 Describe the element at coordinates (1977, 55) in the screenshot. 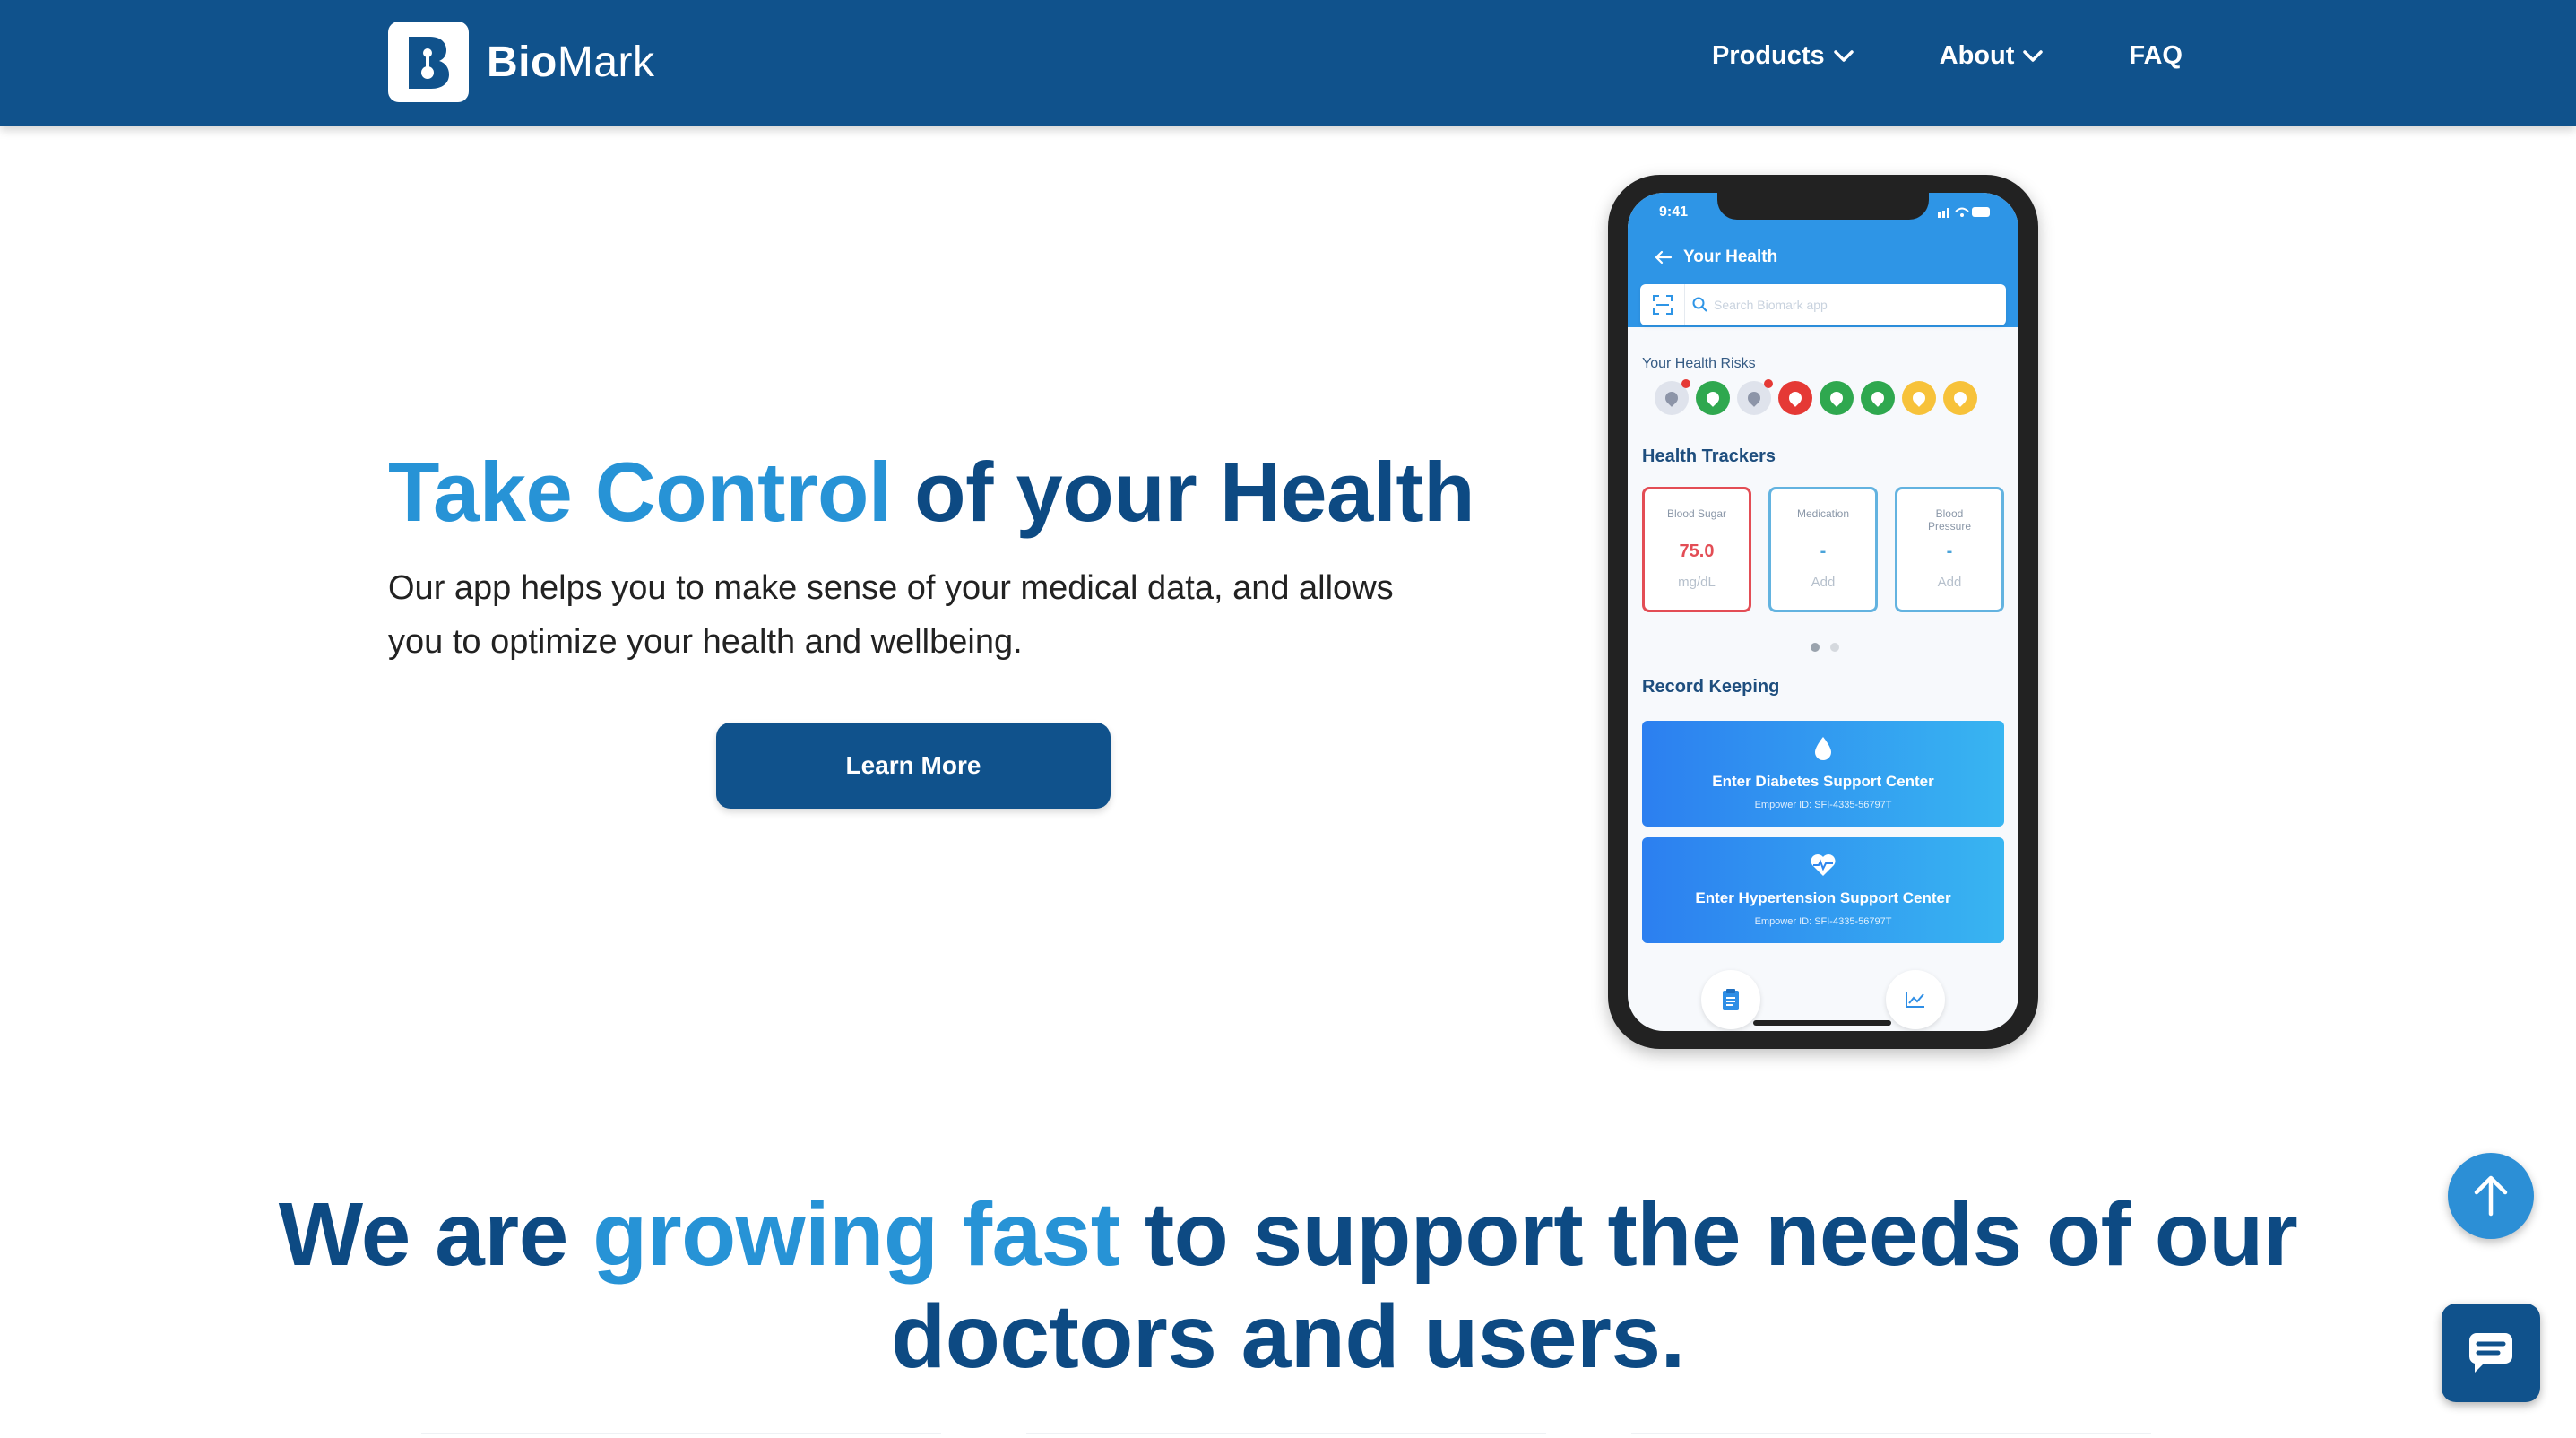

I see `nav-about-label: About` at that location.